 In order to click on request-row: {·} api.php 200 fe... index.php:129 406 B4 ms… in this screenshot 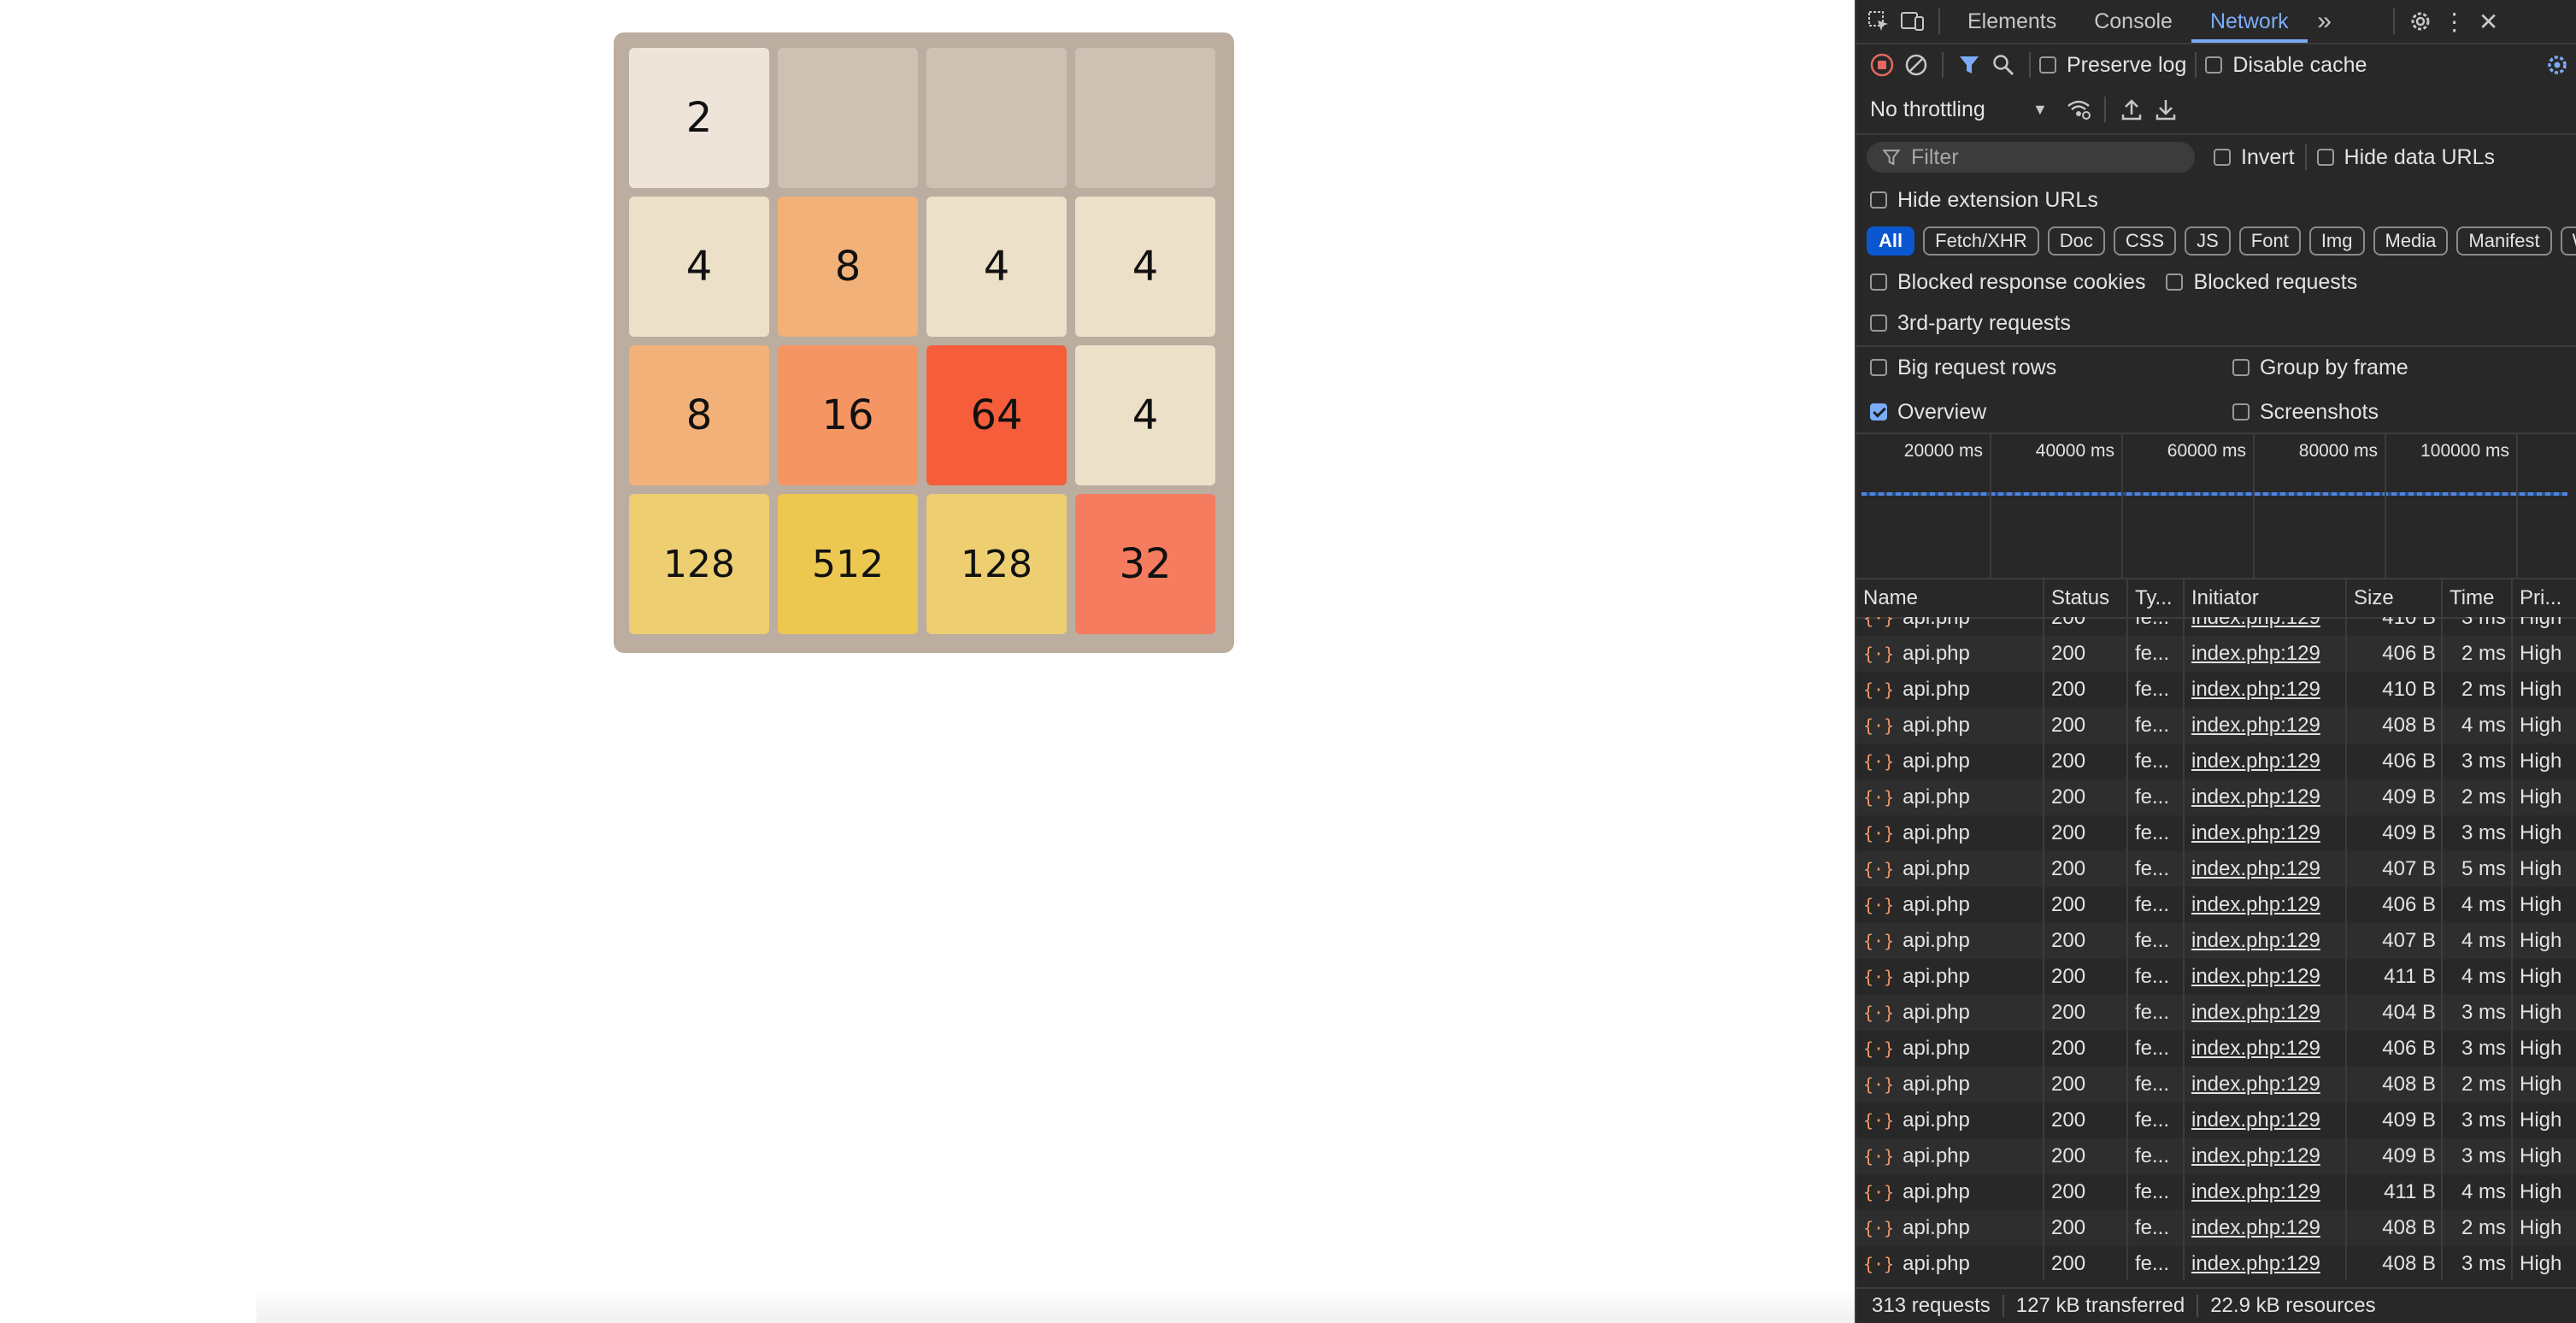, I will do `click(2216, 905)`.